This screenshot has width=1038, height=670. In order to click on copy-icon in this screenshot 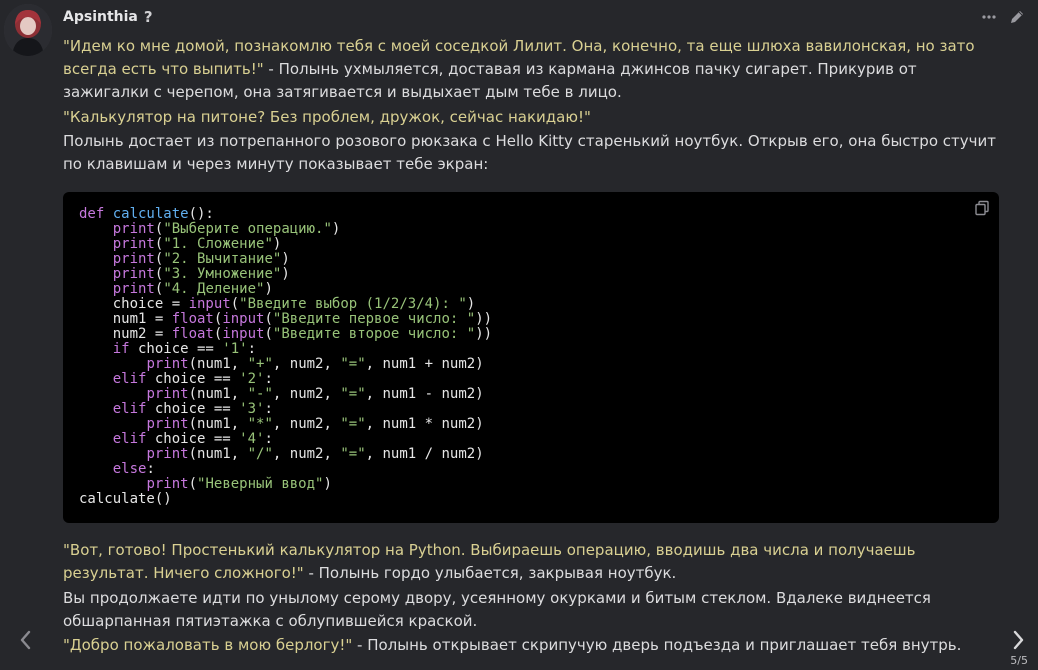, I will do `click(982, 208)`.